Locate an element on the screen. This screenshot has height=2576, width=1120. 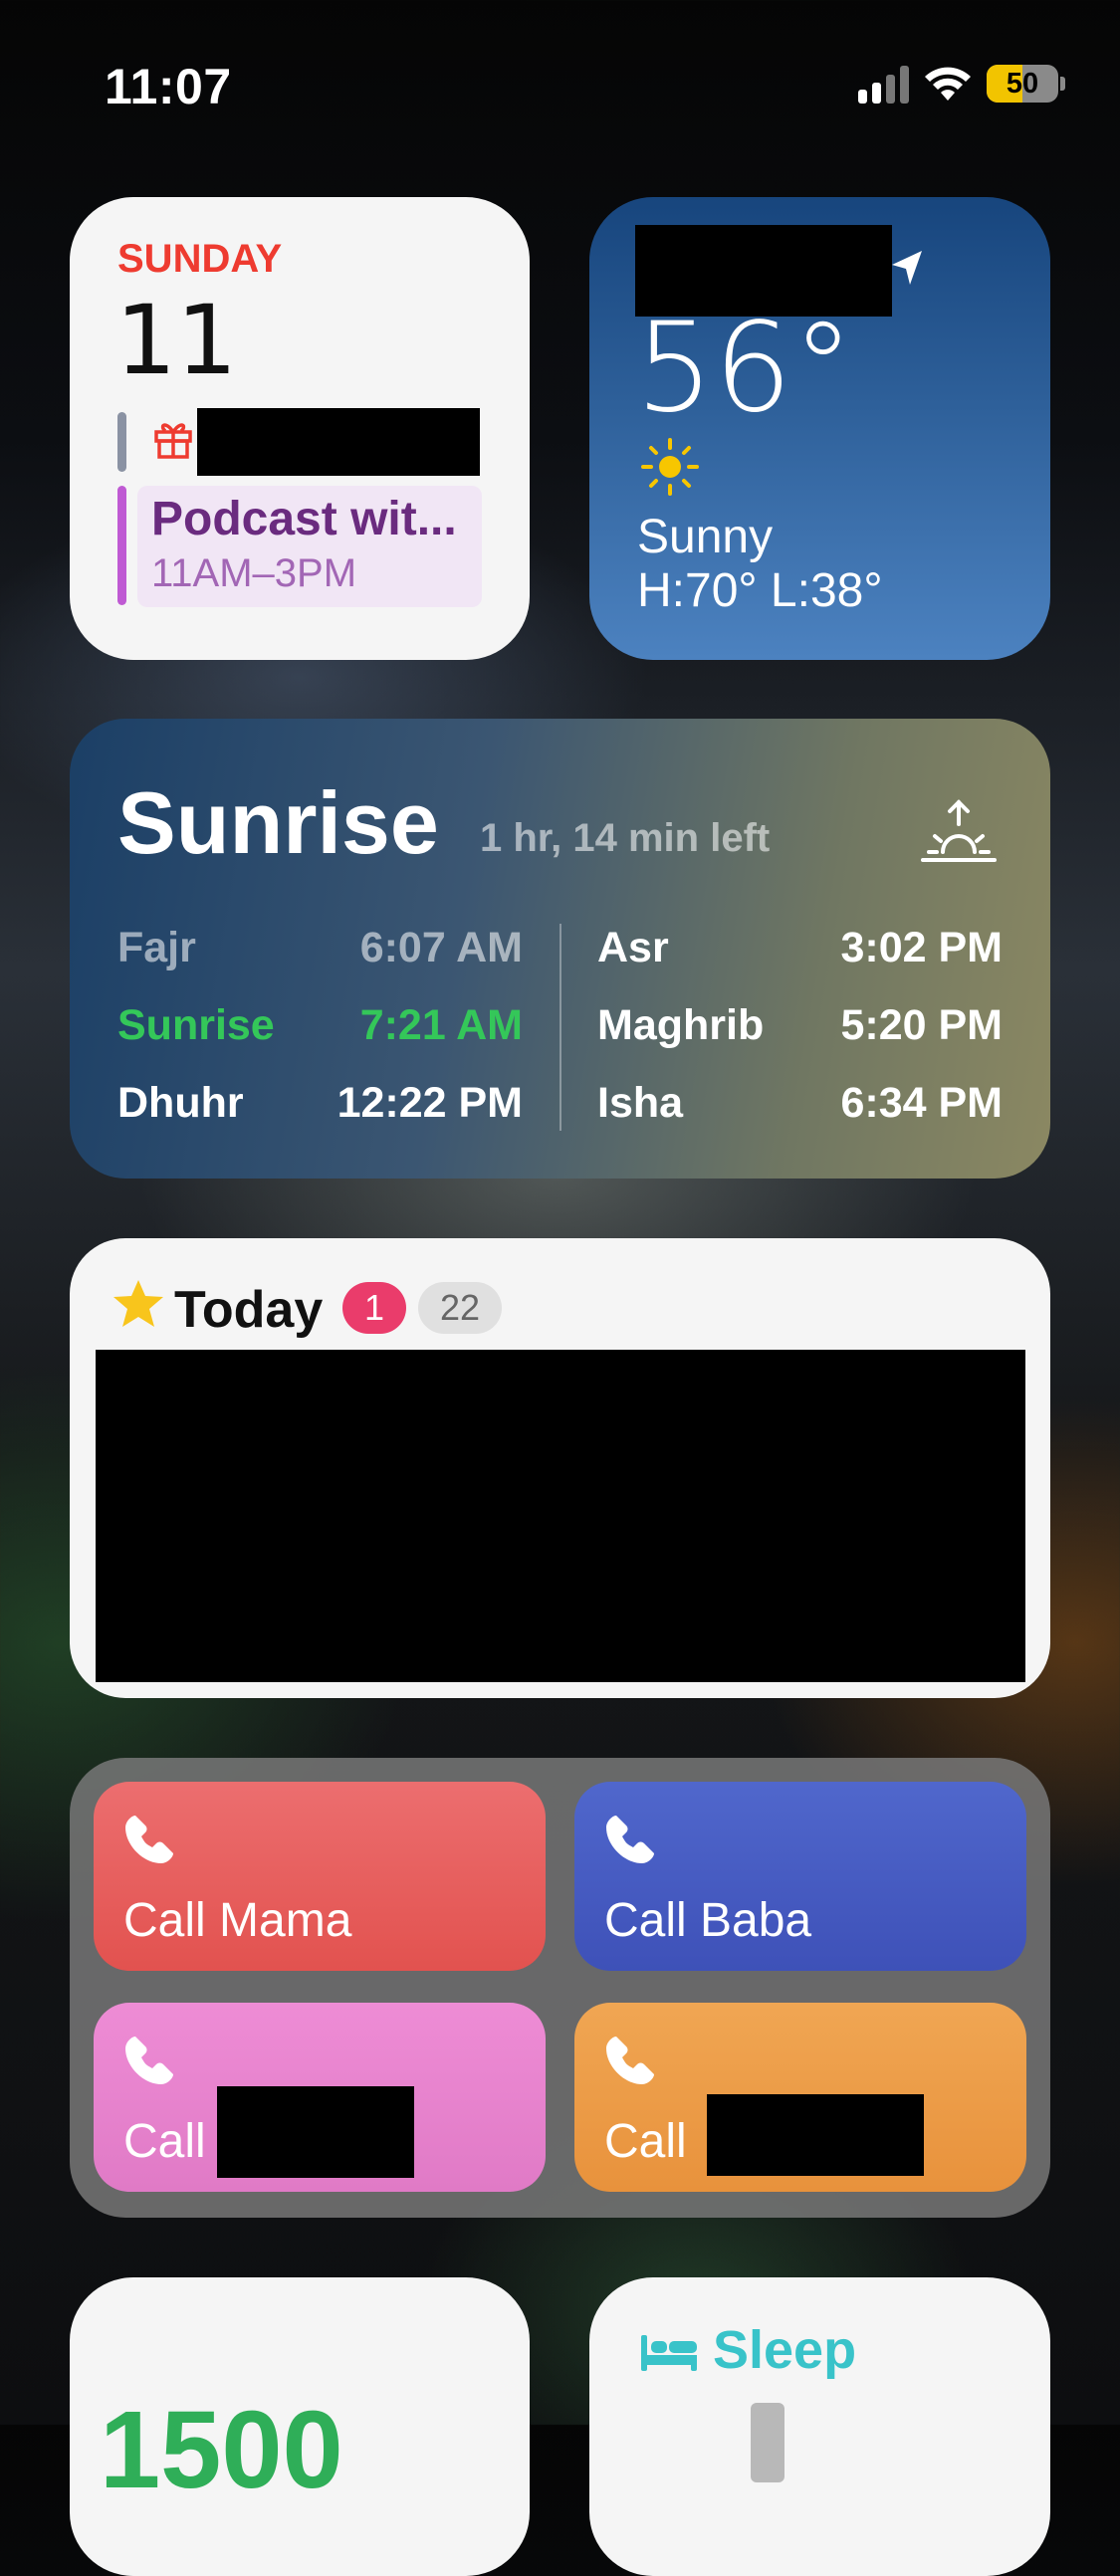
sleep-title: Sleep is located at coordinates (785, 2350).